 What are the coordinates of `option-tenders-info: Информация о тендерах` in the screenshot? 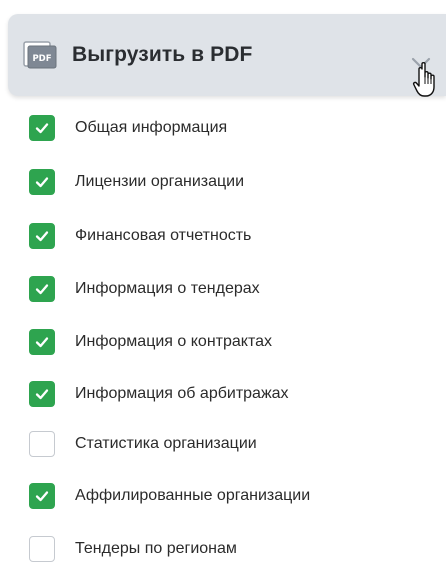 It's located at (223, 289).